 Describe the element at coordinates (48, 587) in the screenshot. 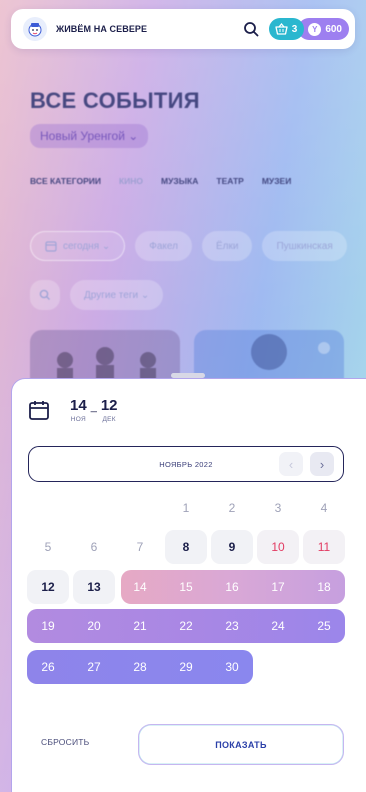

I see `calendar-day: 12` at that location.